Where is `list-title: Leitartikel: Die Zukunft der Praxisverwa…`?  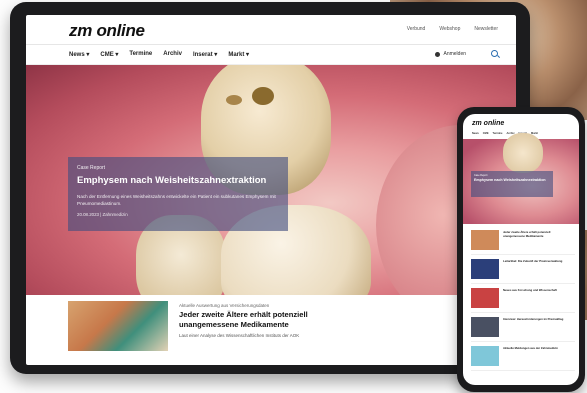 list-title: Leitartikel: Die Zukunft der Praxisverwa… is located at coordinates (533, 261).